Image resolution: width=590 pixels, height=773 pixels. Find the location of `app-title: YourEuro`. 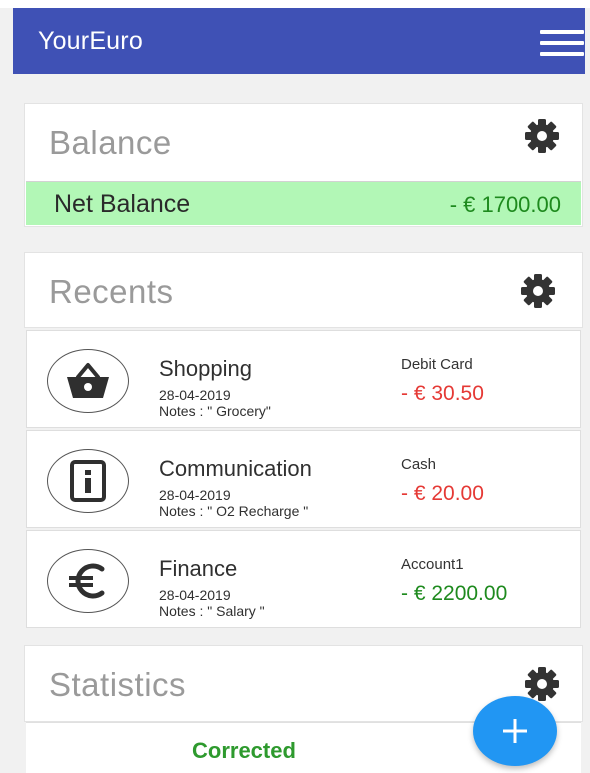

app-title: YourEuro is located at coordinates (90, 41).